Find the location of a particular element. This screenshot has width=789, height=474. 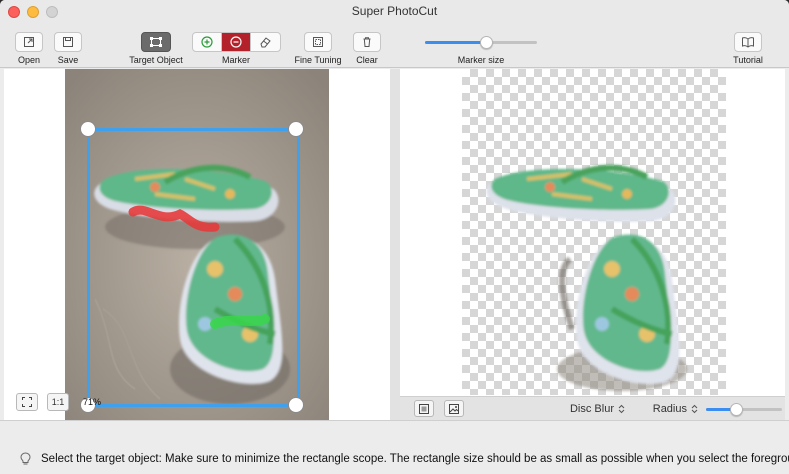

save-button is located at coordinates (68, 42).